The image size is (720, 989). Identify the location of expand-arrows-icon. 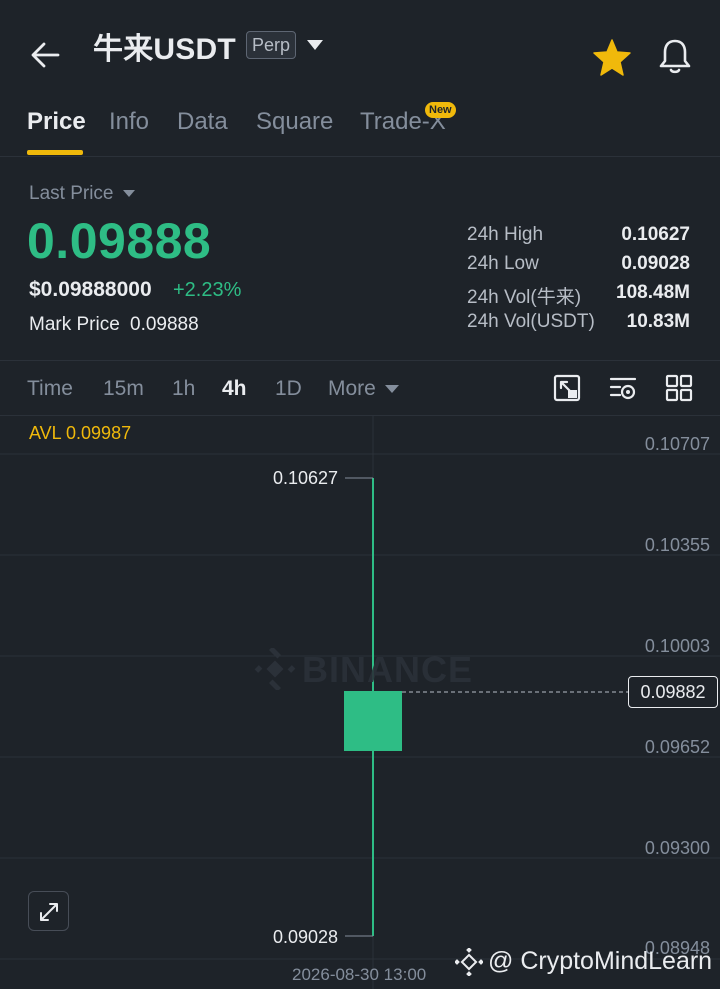
(49, 912).